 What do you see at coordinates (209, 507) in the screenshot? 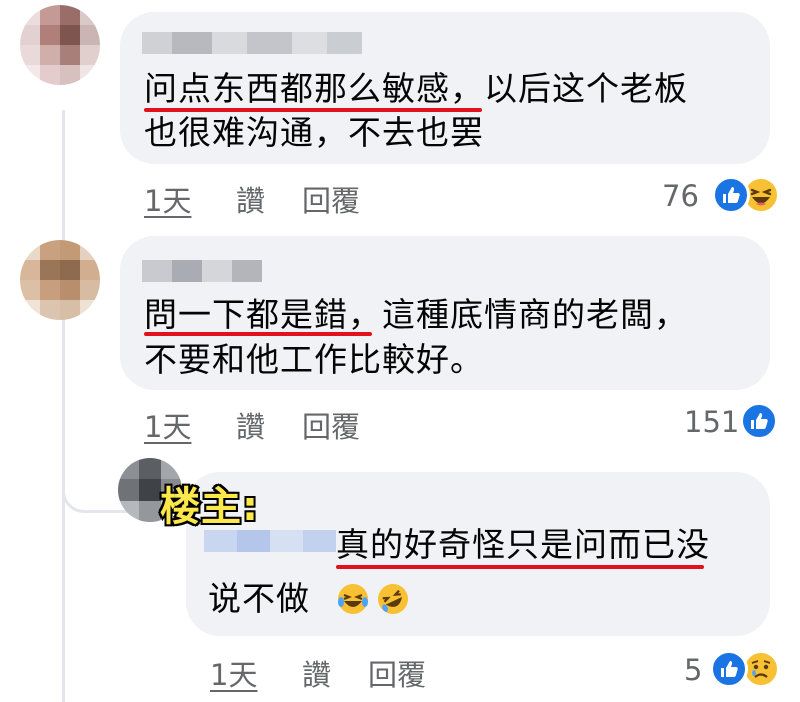
I see `op-tag-label: 楼主:` at bounding box center [209, 507].